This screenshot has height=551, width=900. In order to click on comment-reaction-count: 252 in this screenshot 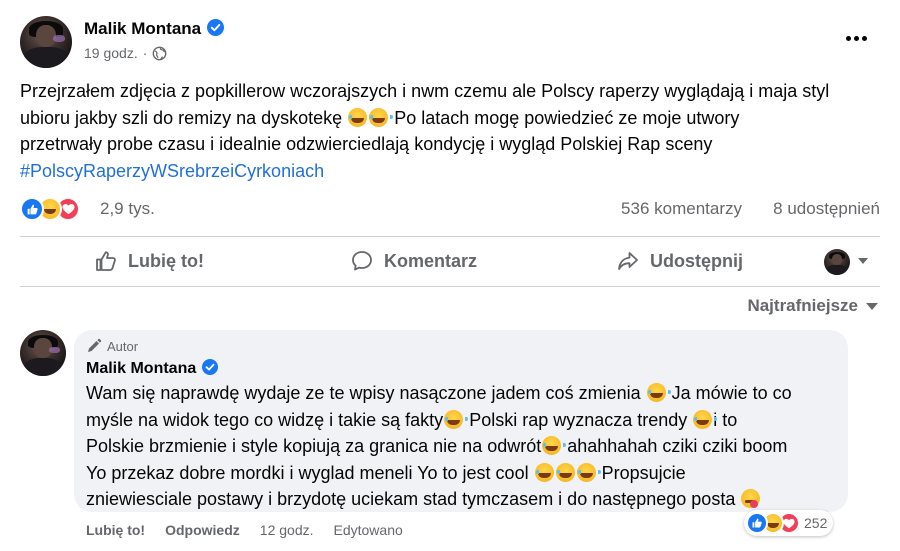, I will do `click(816, 523)`.